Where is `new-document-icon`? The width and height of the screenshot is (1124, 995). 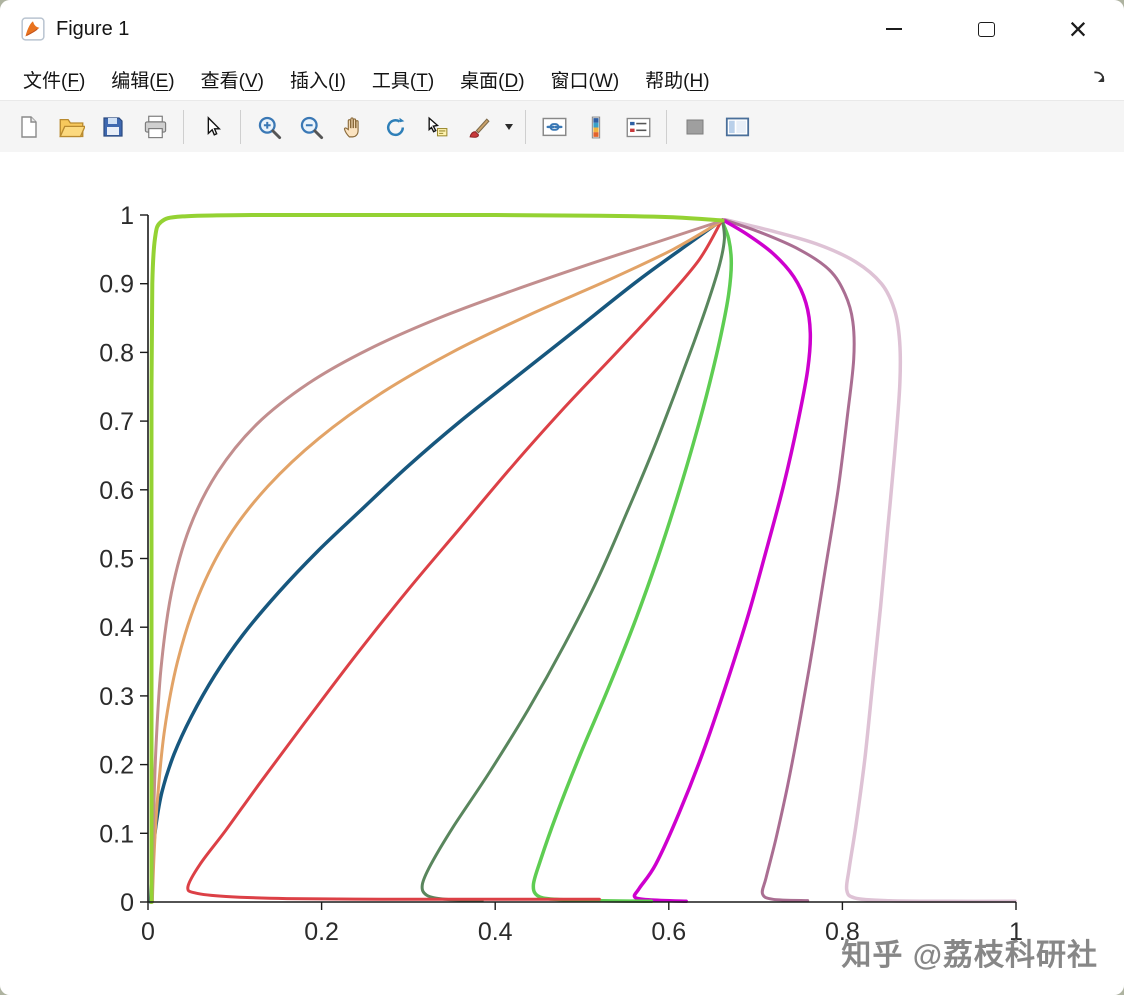 new-document-icon is located at coordinates (29, 127).